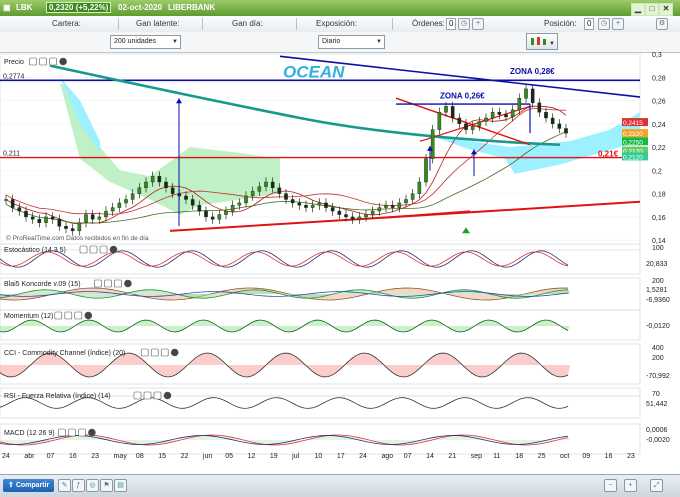 This screenshot has width=680, height=497. Describe the element at coordinates (351, 42) in the screenshot. I see `period-select: Diario ▼` at that location.